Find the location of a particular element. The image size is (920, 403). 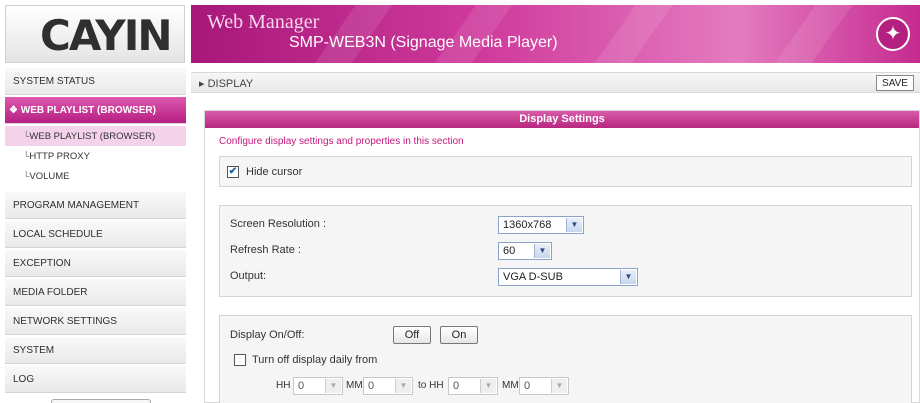

sidebar-item-program-management: PROGRAM MANAGEMENT is located at coordinates (95, 205).